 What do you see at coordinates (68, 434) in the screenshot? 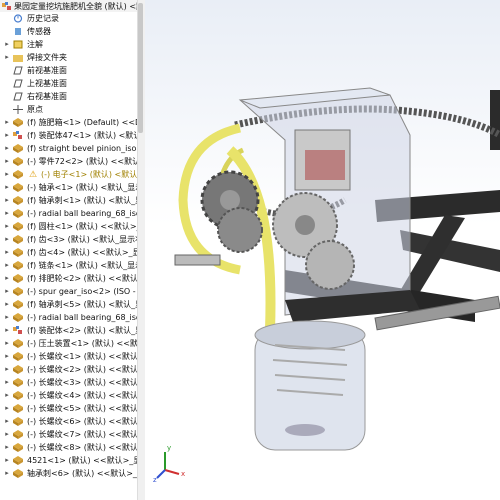
I see `tree-item: ▸ (-) 长螺纹<7> (默认) <<默认>_` at bounding box center [68, 434].